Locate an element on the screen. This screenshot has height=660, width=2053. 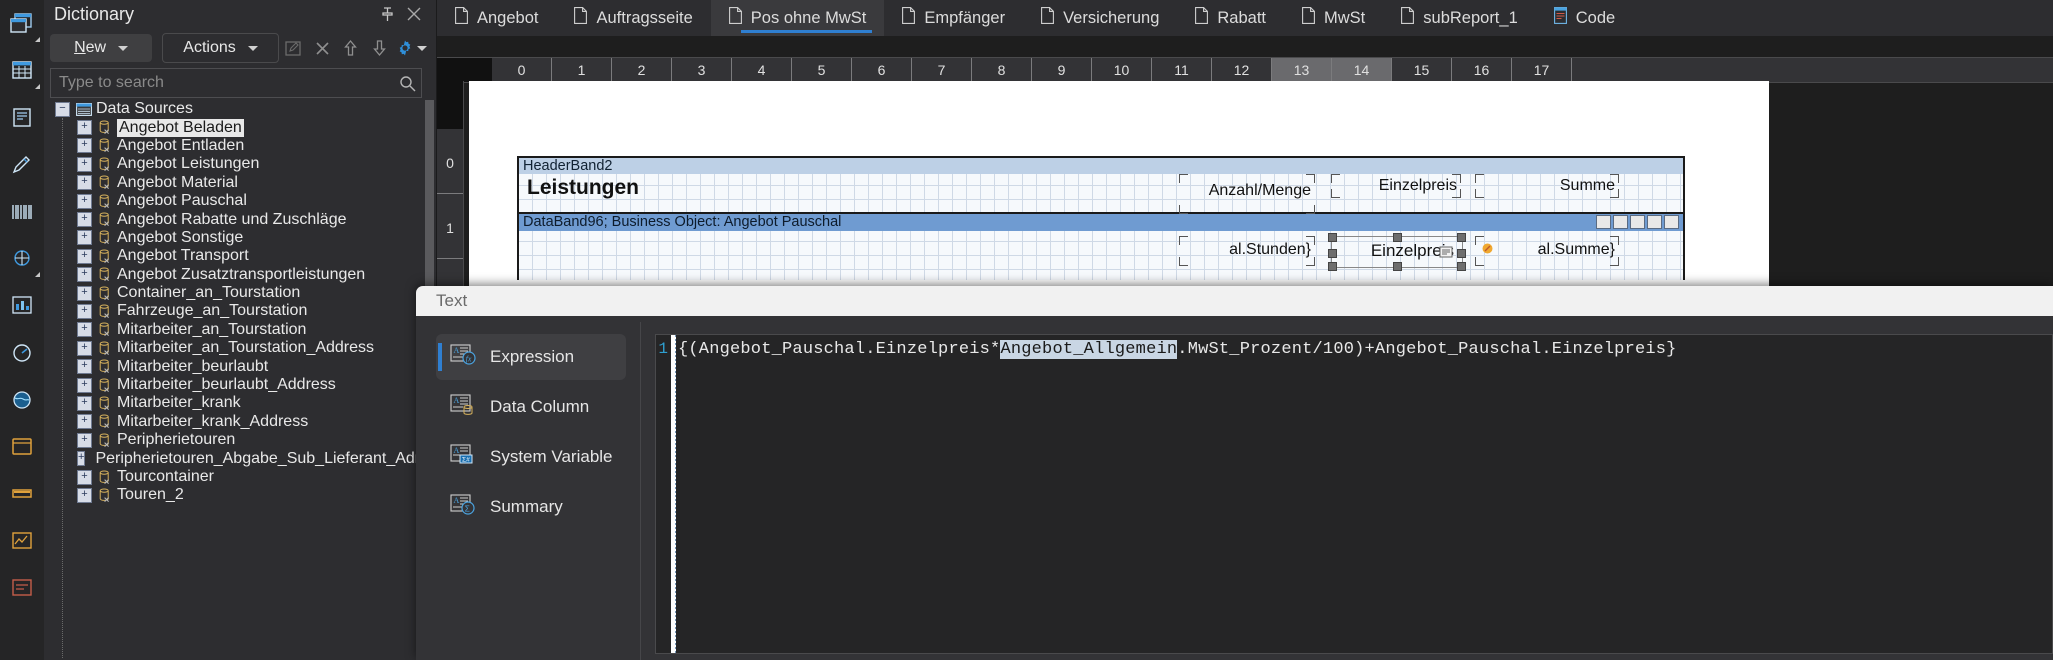
rail-gauge-icon is located at coordinates (22, 352).